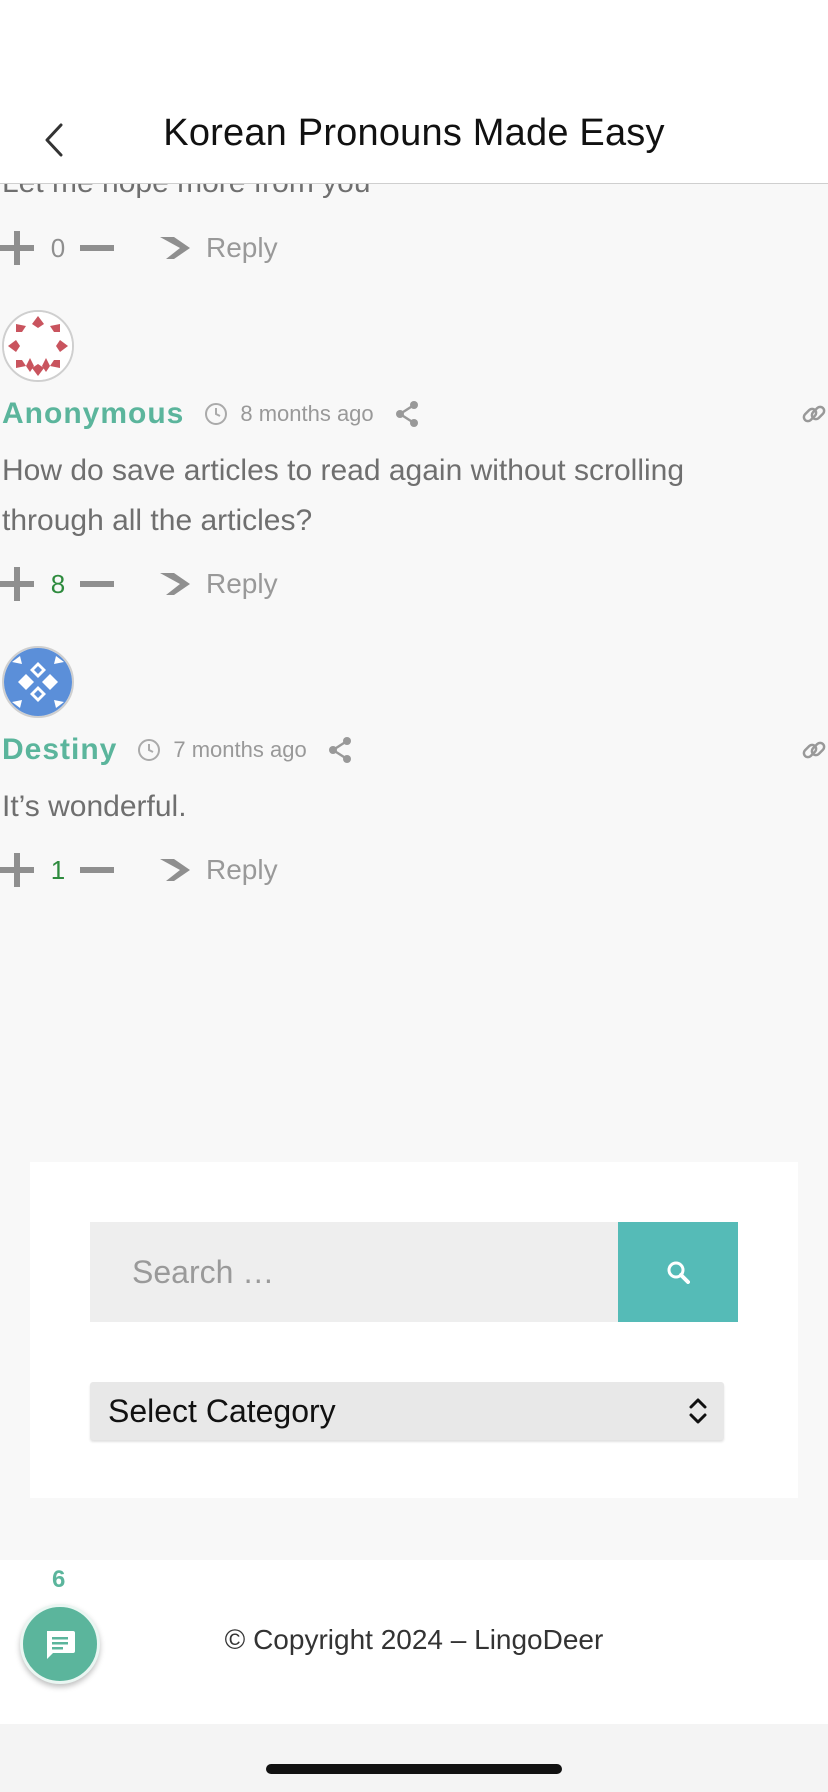  I want to click on comment-actions: 0 Reply, so click(139, 248).